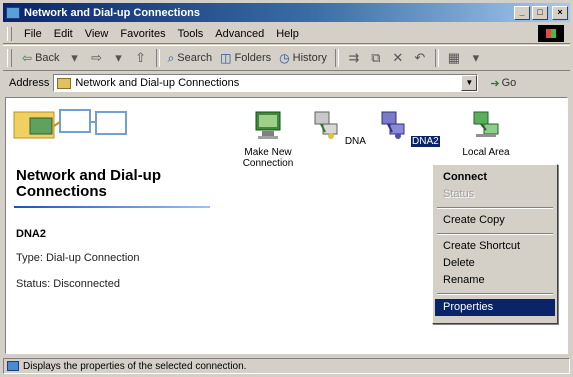  I want to click on dna-label-text: DNA, so click(355, 141).